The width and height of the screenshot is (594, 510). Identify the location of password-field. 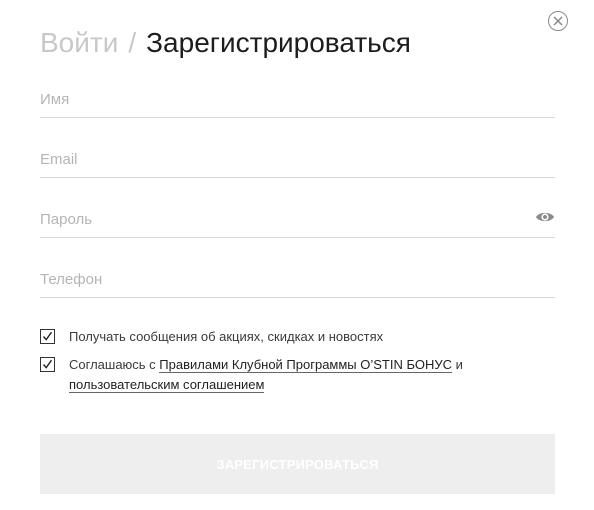
(280, 219).